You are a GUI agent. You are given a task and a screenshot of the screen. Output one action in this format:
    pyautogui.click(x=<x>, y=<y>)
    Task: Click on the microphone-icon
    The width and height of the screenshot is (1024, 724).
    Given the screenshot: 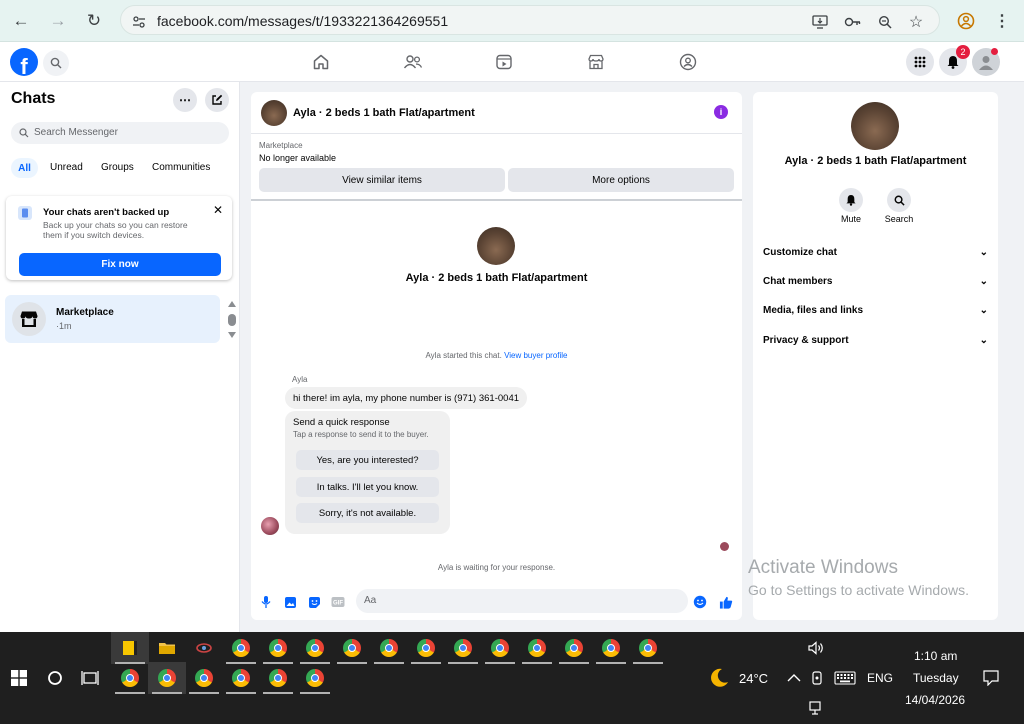 What is the action you would take?
    pyautogui.click(x=266, y=602)
    